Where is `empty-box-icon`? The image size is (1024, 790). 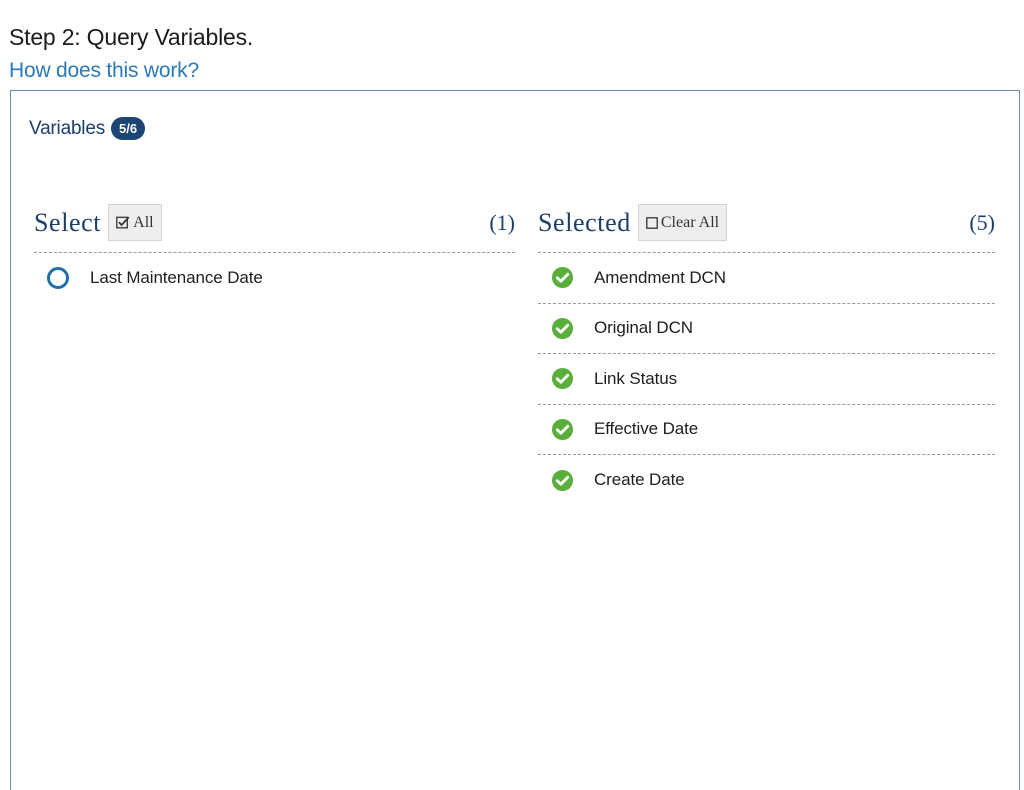 empty-box-icon is located at coordinates (652, 222).